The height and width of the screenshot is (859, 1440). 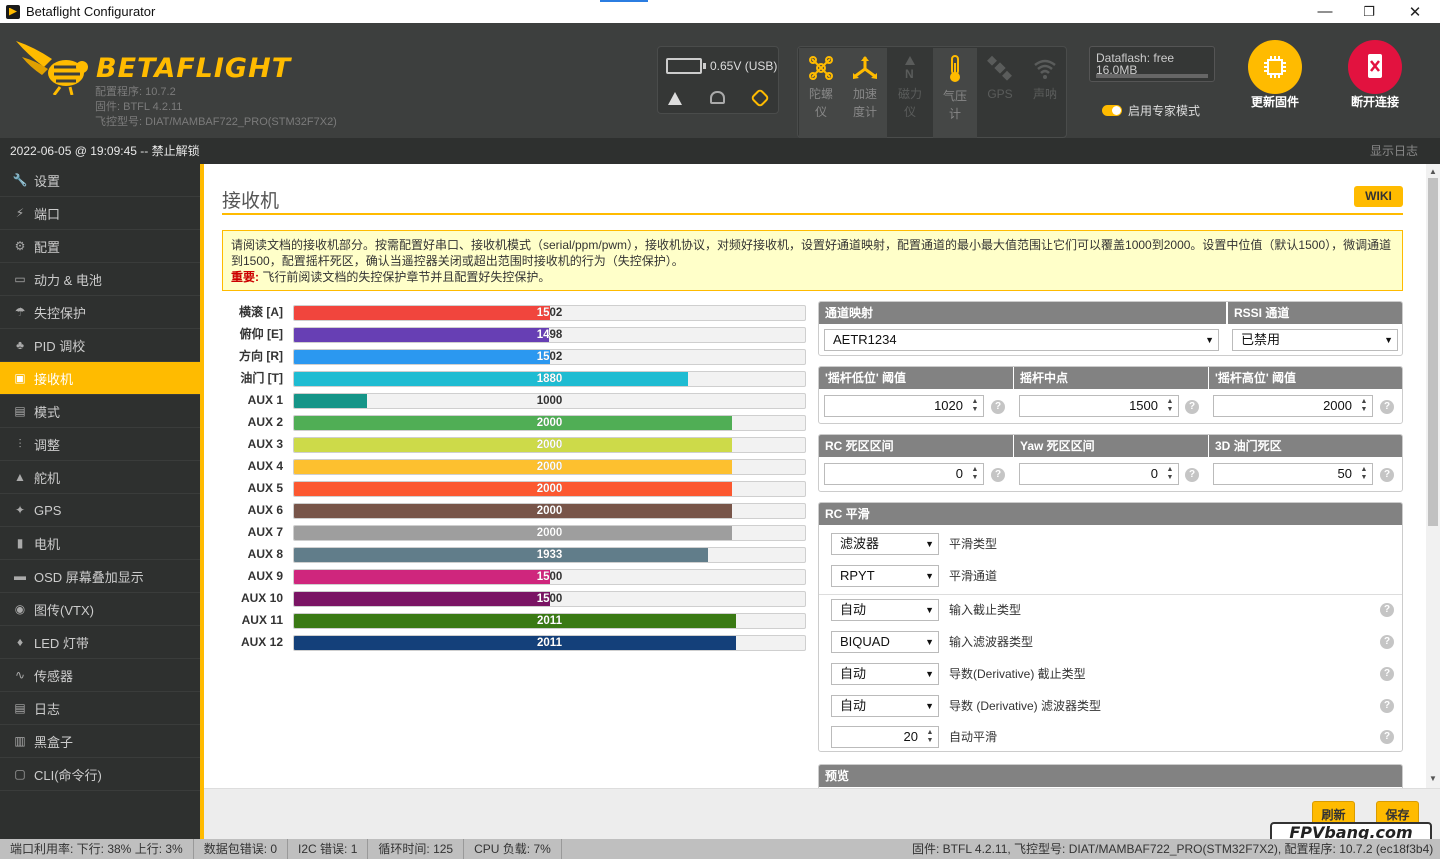 I want to click on wiki-button: WIKI, so click(x=1378, y=196).